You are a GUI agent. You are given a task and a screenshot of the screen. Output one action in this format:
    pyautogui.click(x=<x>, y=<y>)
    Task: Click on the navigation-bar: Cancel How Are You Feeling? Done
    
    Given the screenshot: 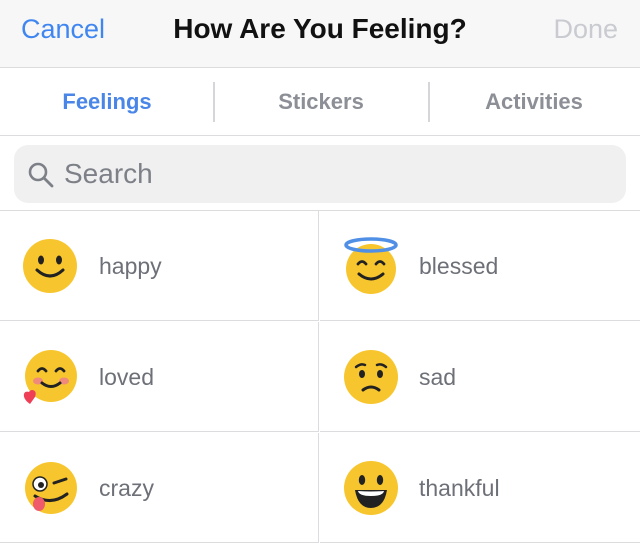 What is the action you would take?
    pyautogui.click(x=320, y=34)
    